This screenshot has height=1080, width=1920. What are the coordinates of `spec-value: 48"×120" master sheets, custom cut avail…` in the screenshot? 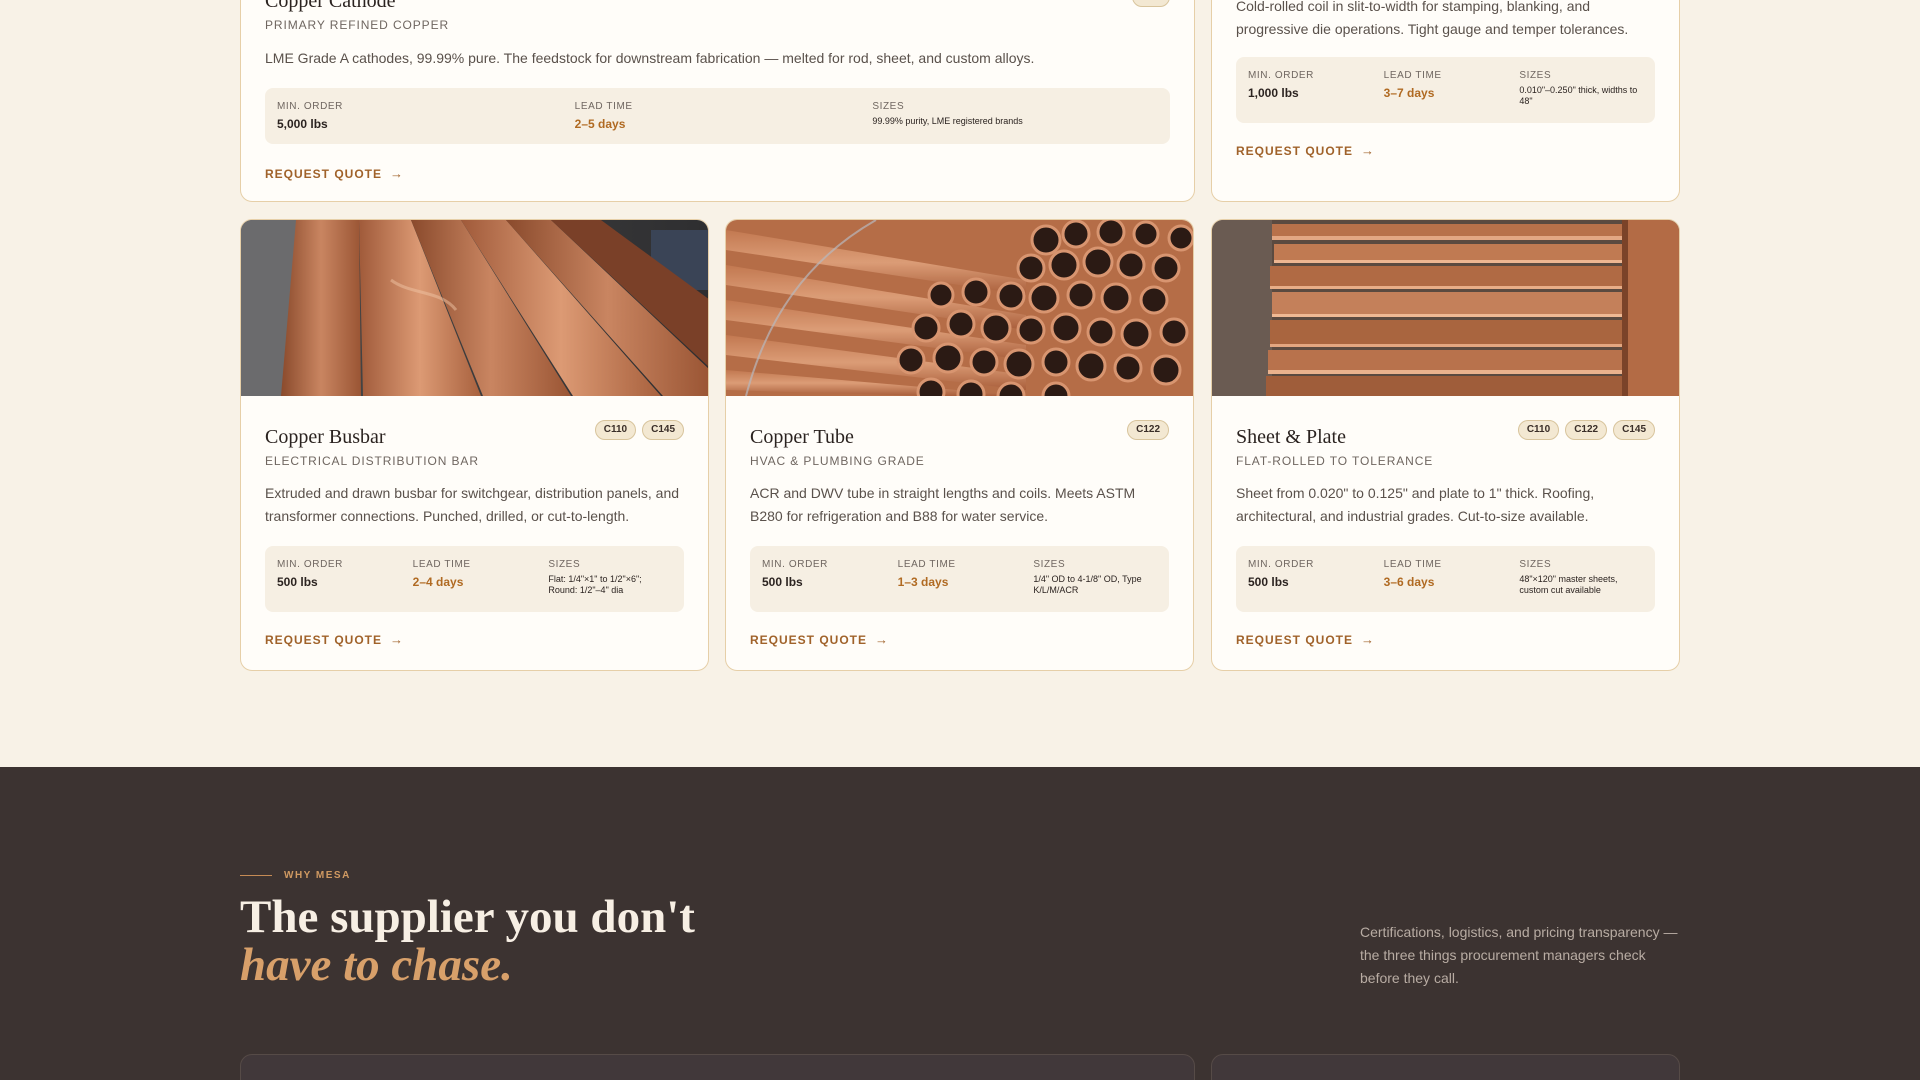 It's located at (1568, 584).